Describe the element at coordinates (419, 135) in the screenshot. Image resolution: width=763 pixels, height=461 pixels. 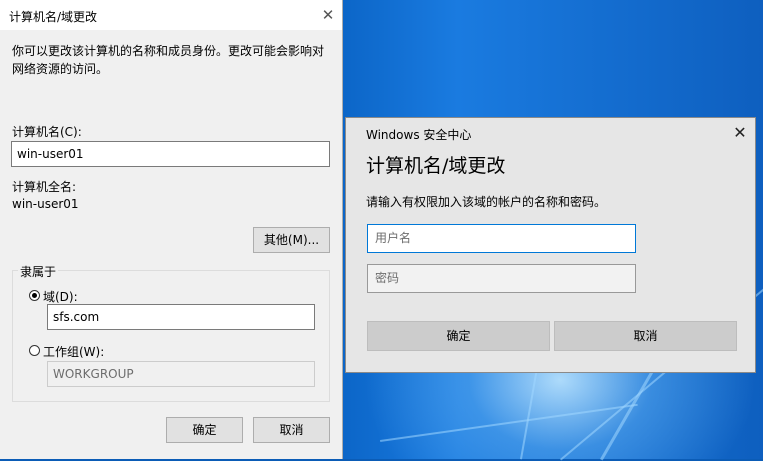
I see `security-app-title: Windows 安全中心` at that location.